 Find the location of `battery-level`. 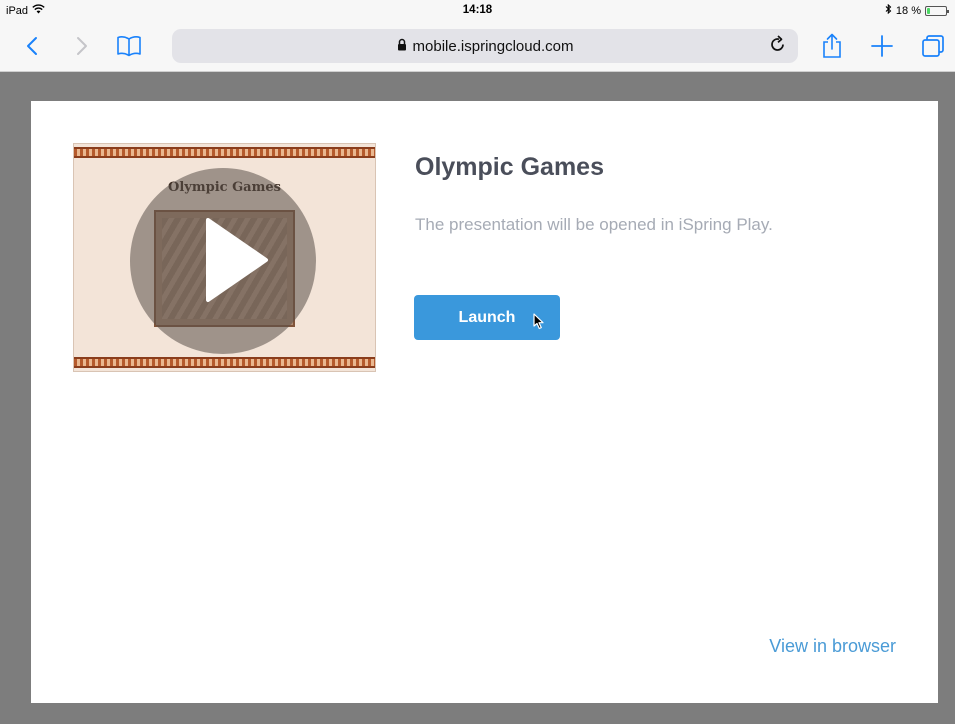

battery-level is located at coordinates (928, 10).